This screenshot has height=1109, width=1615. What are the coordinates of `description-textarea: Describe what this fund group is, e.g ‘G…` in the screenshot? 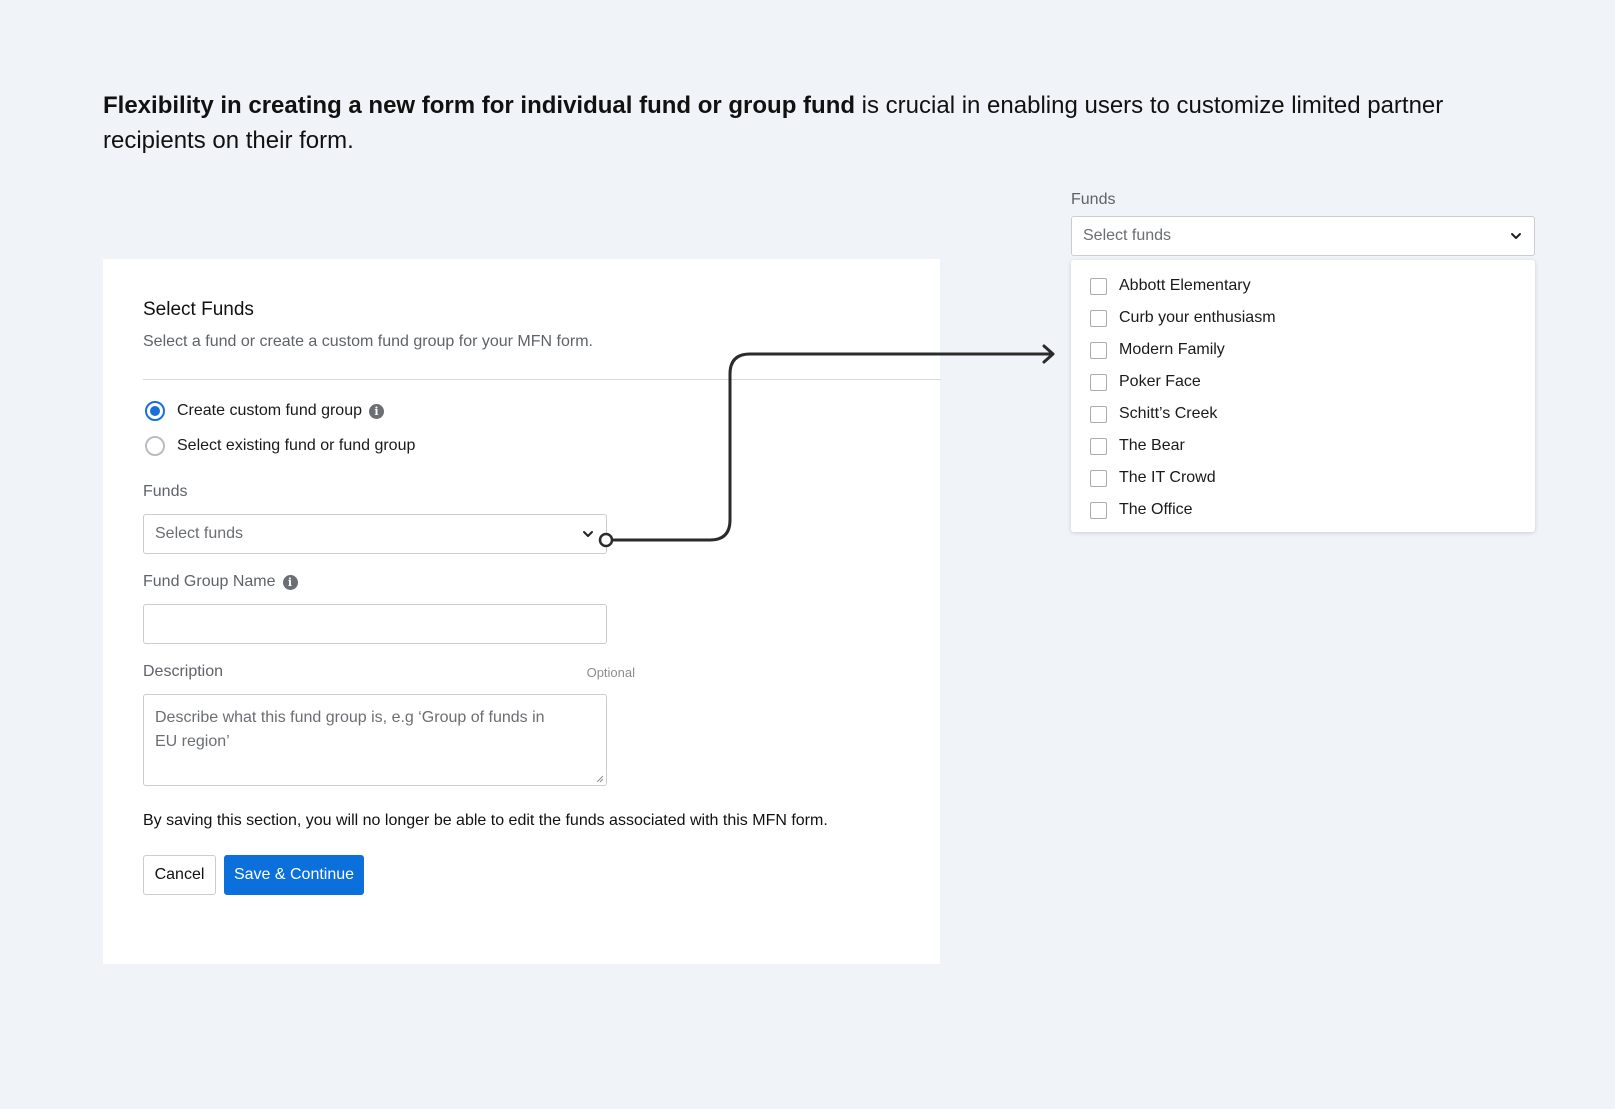 It's located at (375, 740).